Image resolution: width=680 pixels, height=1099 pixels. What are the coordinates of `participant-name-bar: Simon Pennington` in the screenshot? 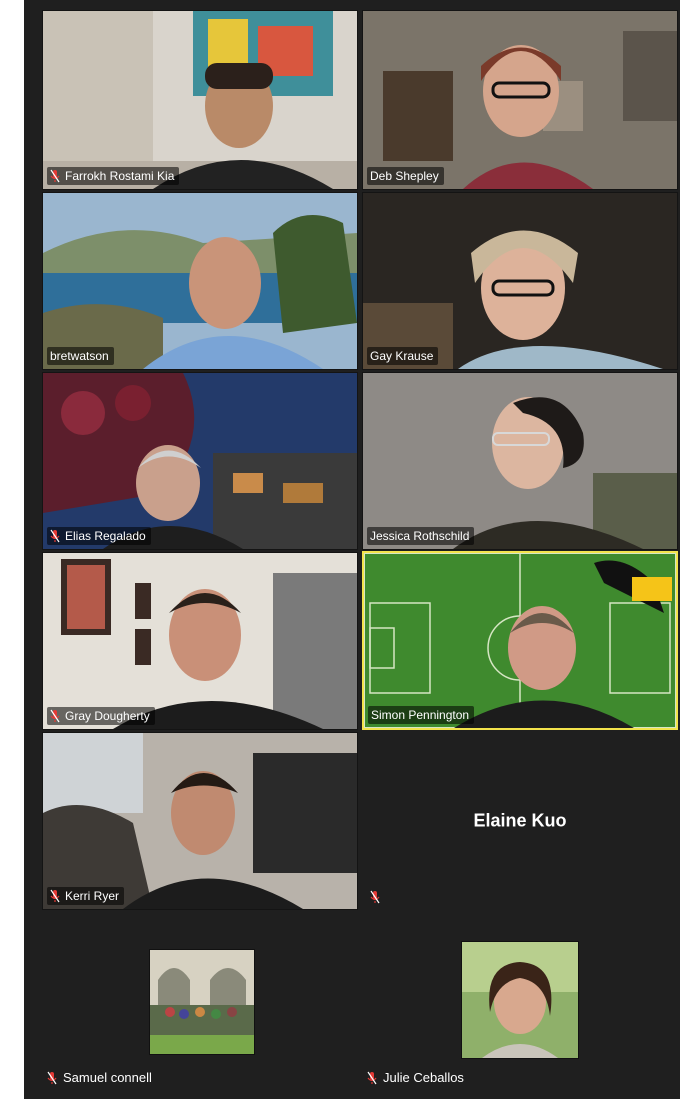 It's located at (421, 715).